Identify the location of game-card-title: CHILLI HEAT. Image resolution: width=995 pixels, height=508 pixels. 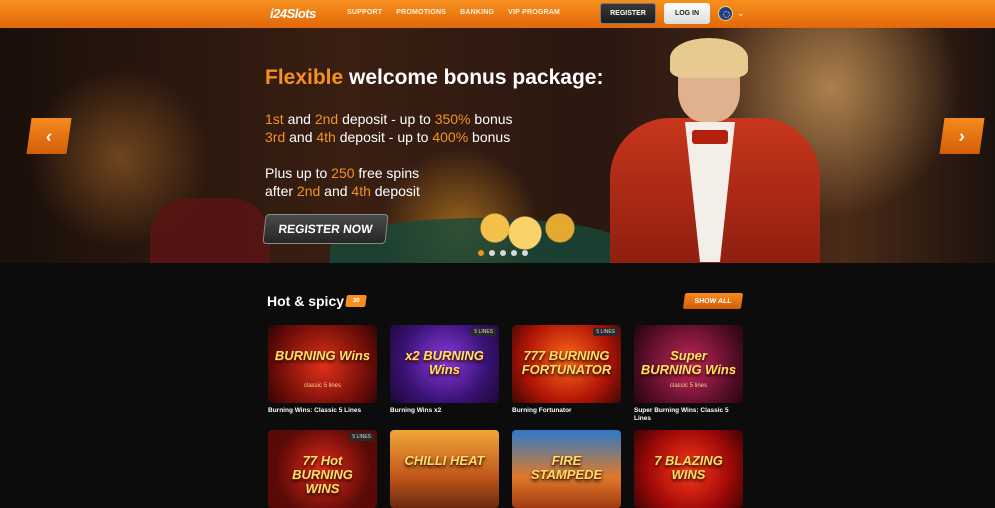
(444, 460).